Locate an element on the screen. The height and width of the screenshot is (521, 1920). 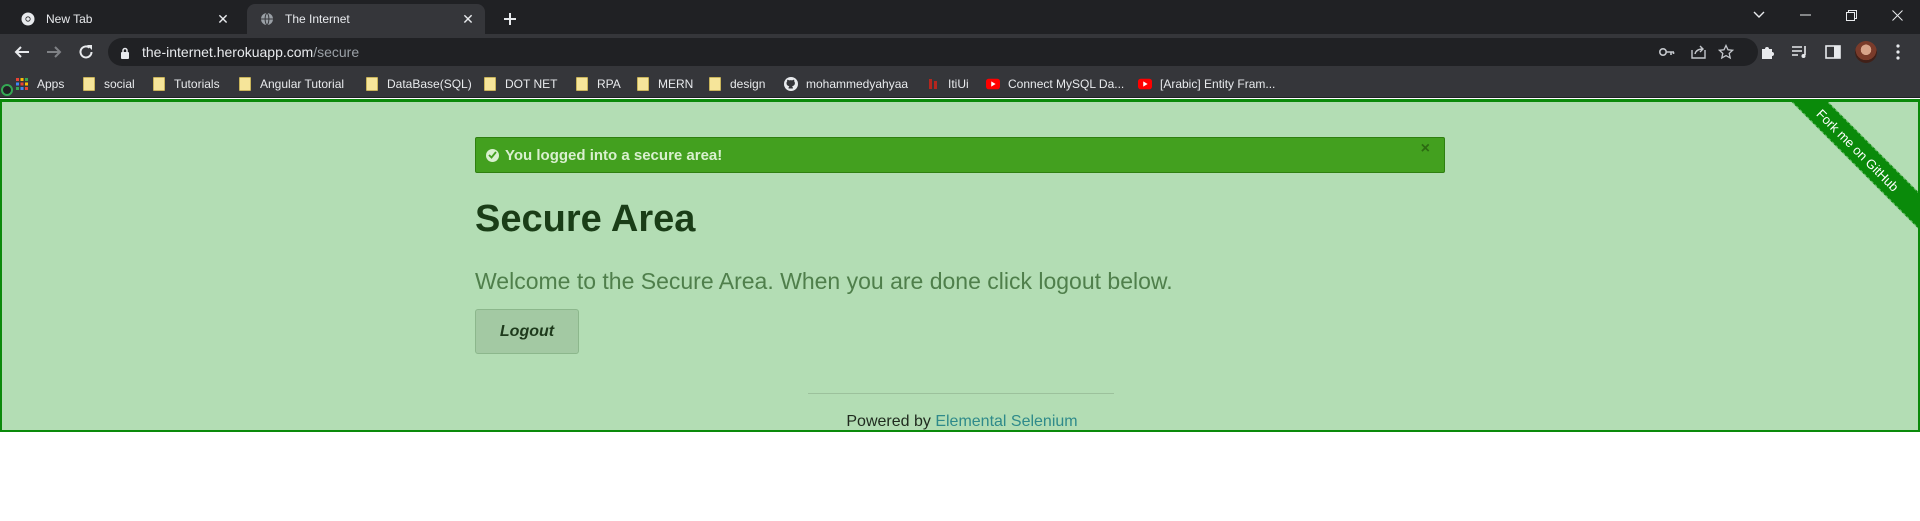
reload-icon is located at coordinates (86, 52).